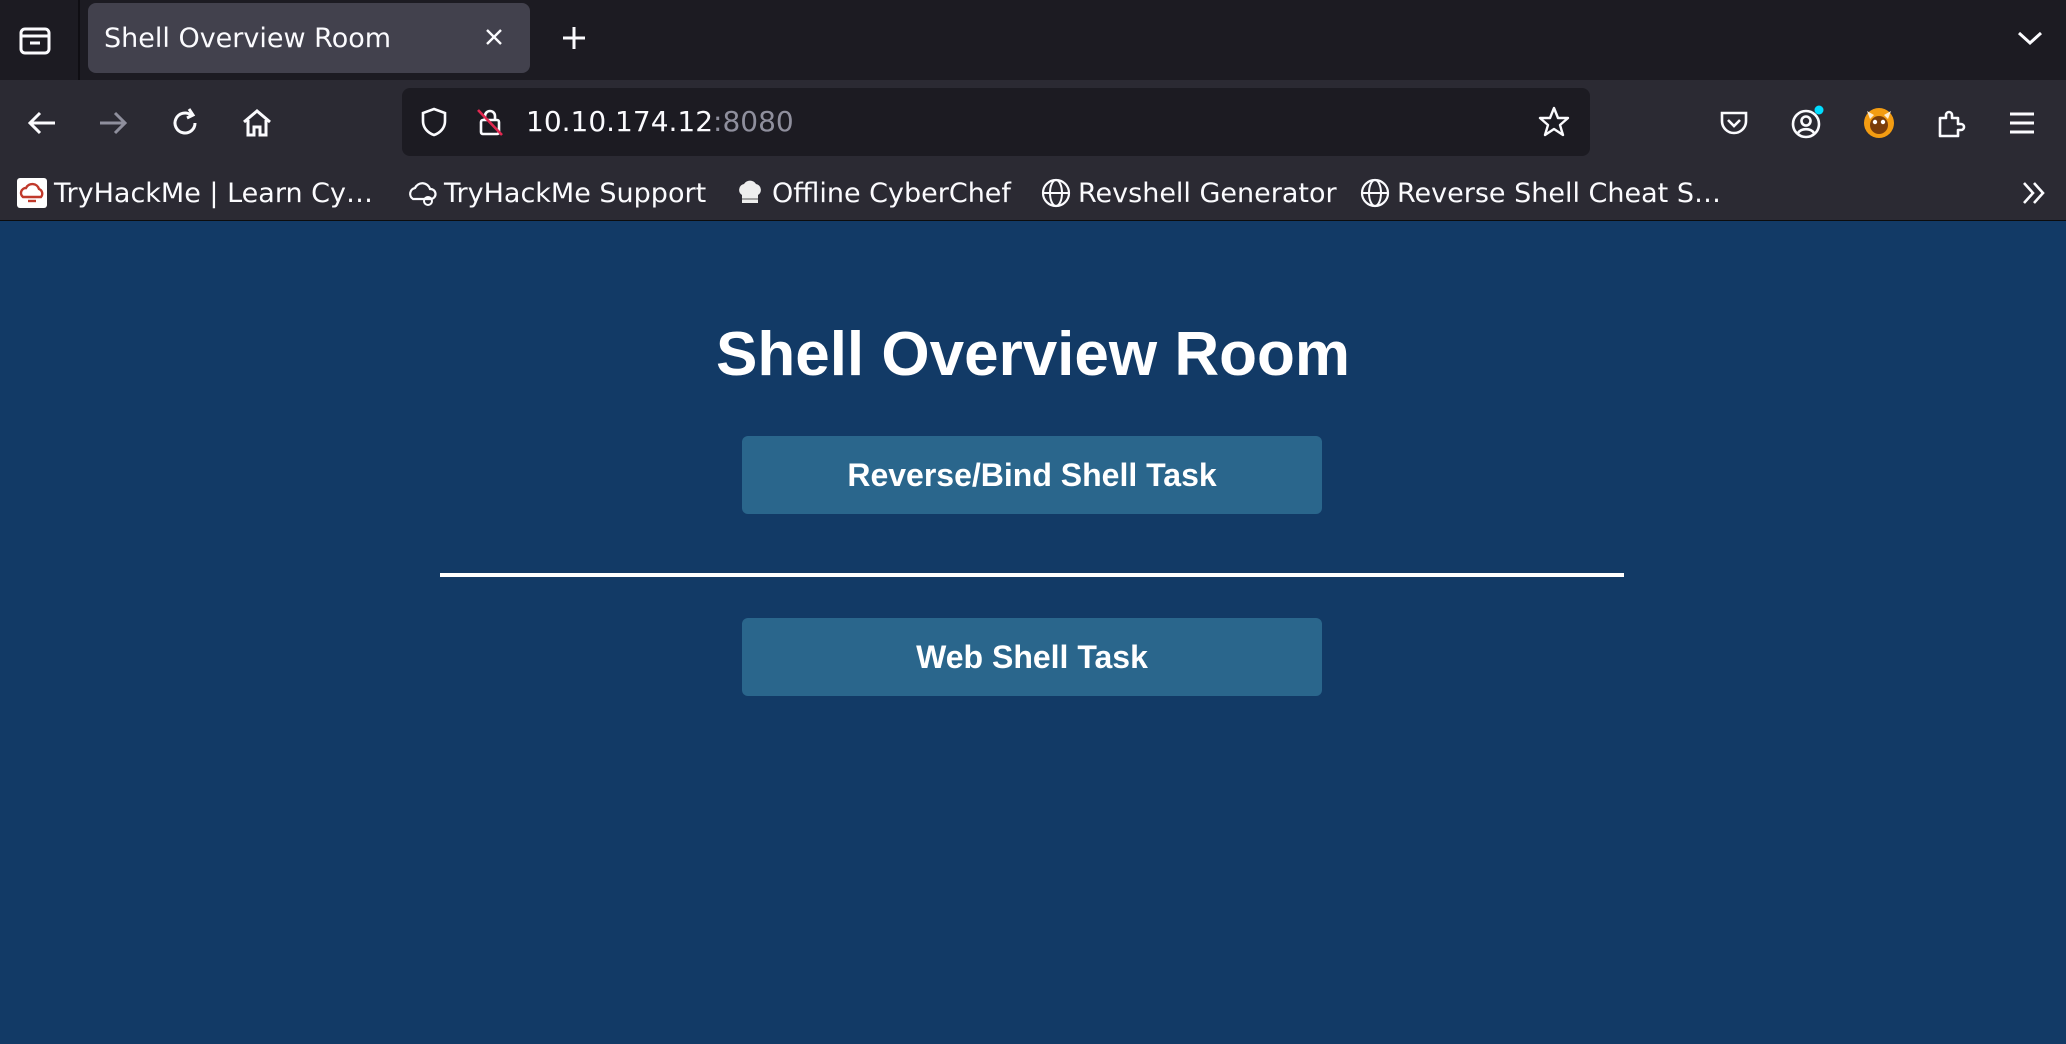  What do you see at coordinates (575, 193) in the screenshot?
I see `bookmark-label: TryHackMe Support` at bounding box center [575, 193].